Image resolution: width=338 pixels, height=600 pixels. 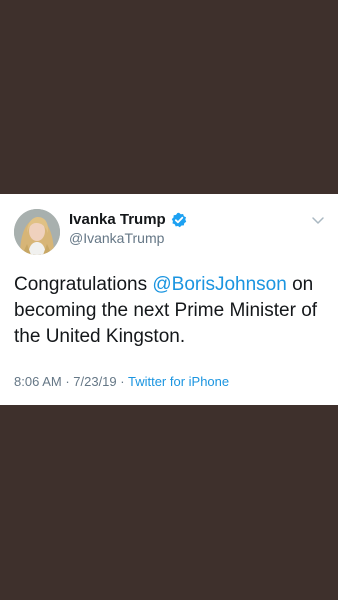 I want to click on mention-link: @BorisJohnson, so click(x=219, y=284).